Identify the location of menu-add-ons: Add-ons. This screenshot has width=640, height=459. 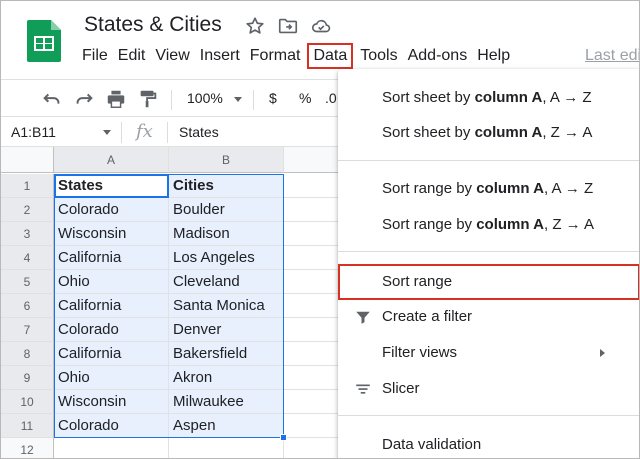
(438, 56).